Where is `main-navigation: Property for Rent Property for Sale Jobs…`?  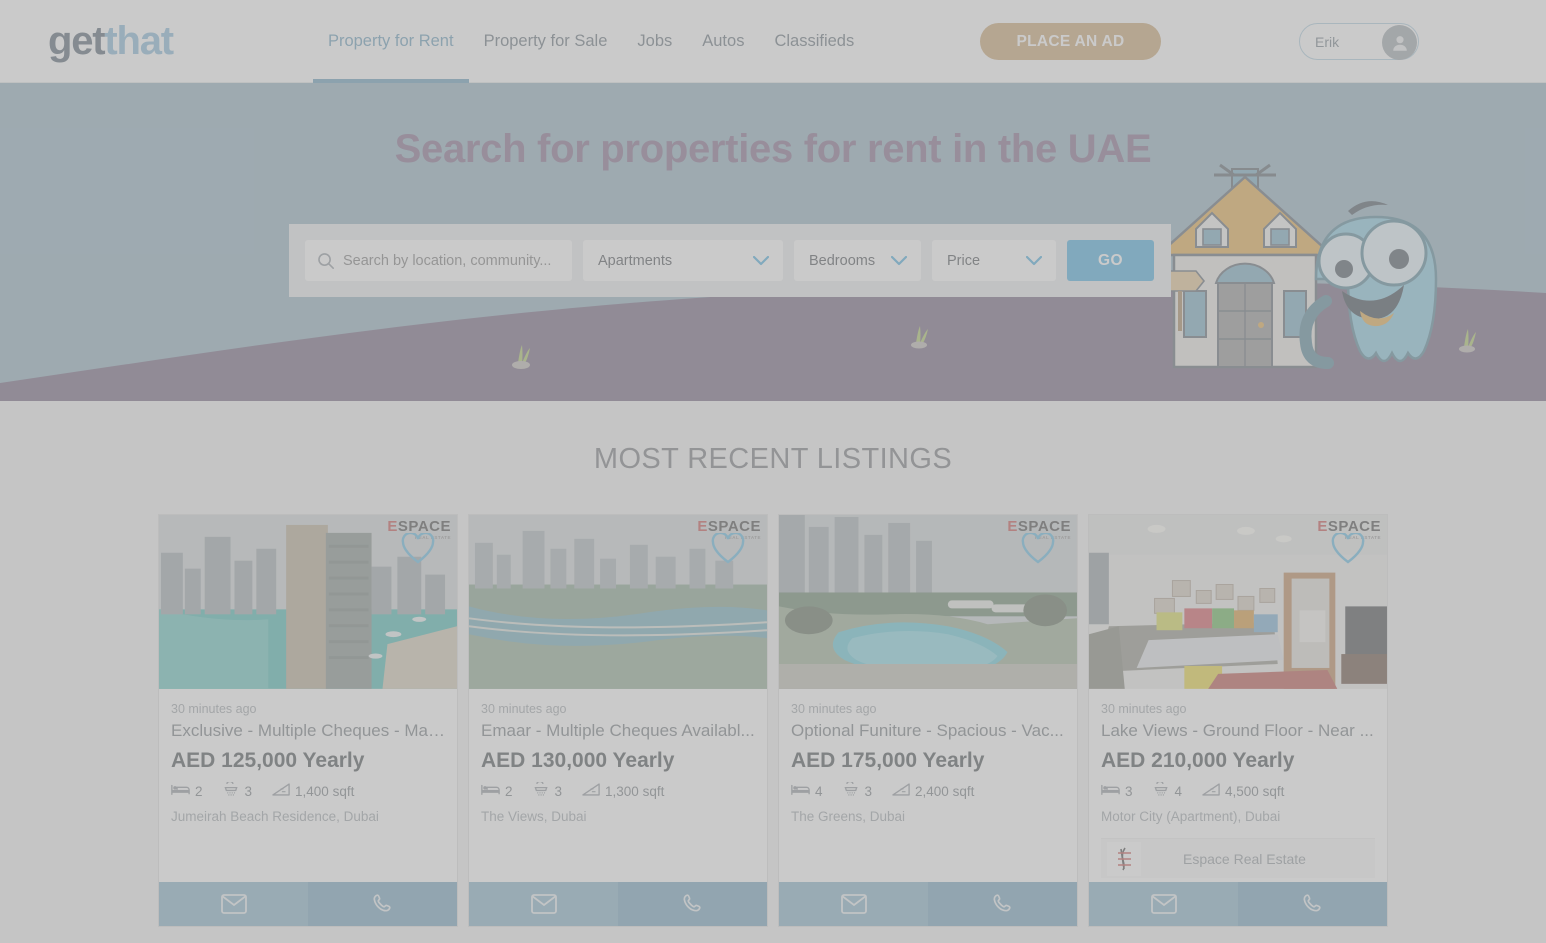
main-navigation: Property for Rent Property for Sale Jobs… is located at coordinates (590, 41).